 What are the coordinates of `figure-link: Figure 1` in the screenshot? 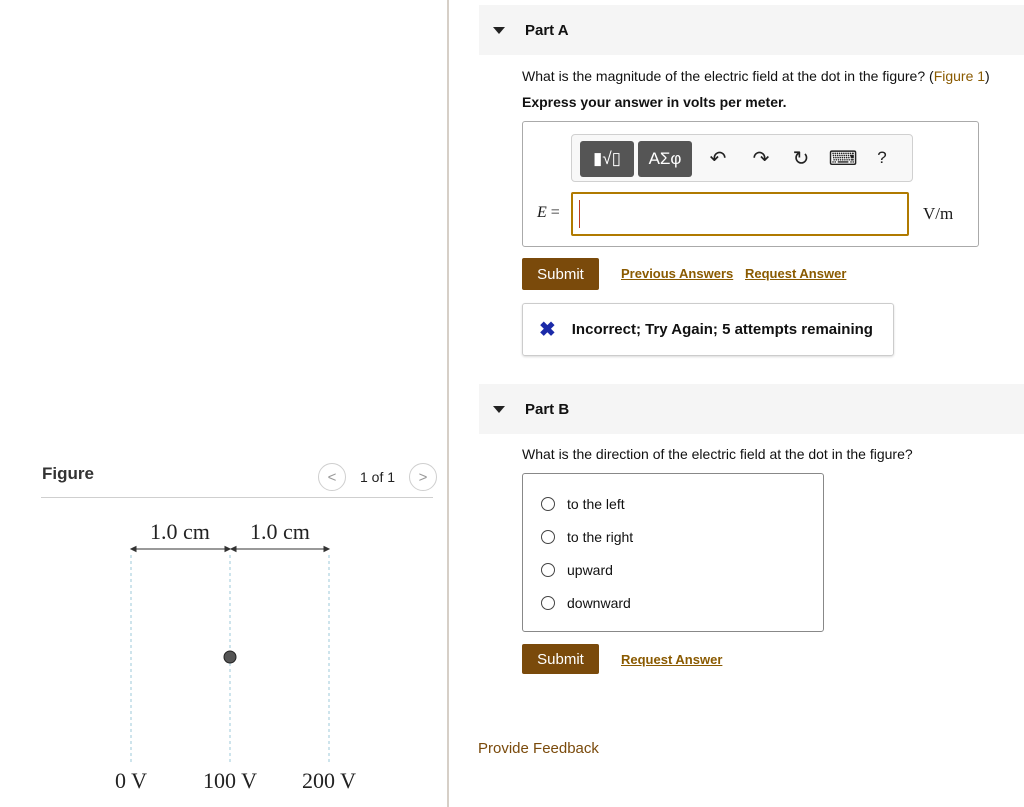 It's located at (959, 76).